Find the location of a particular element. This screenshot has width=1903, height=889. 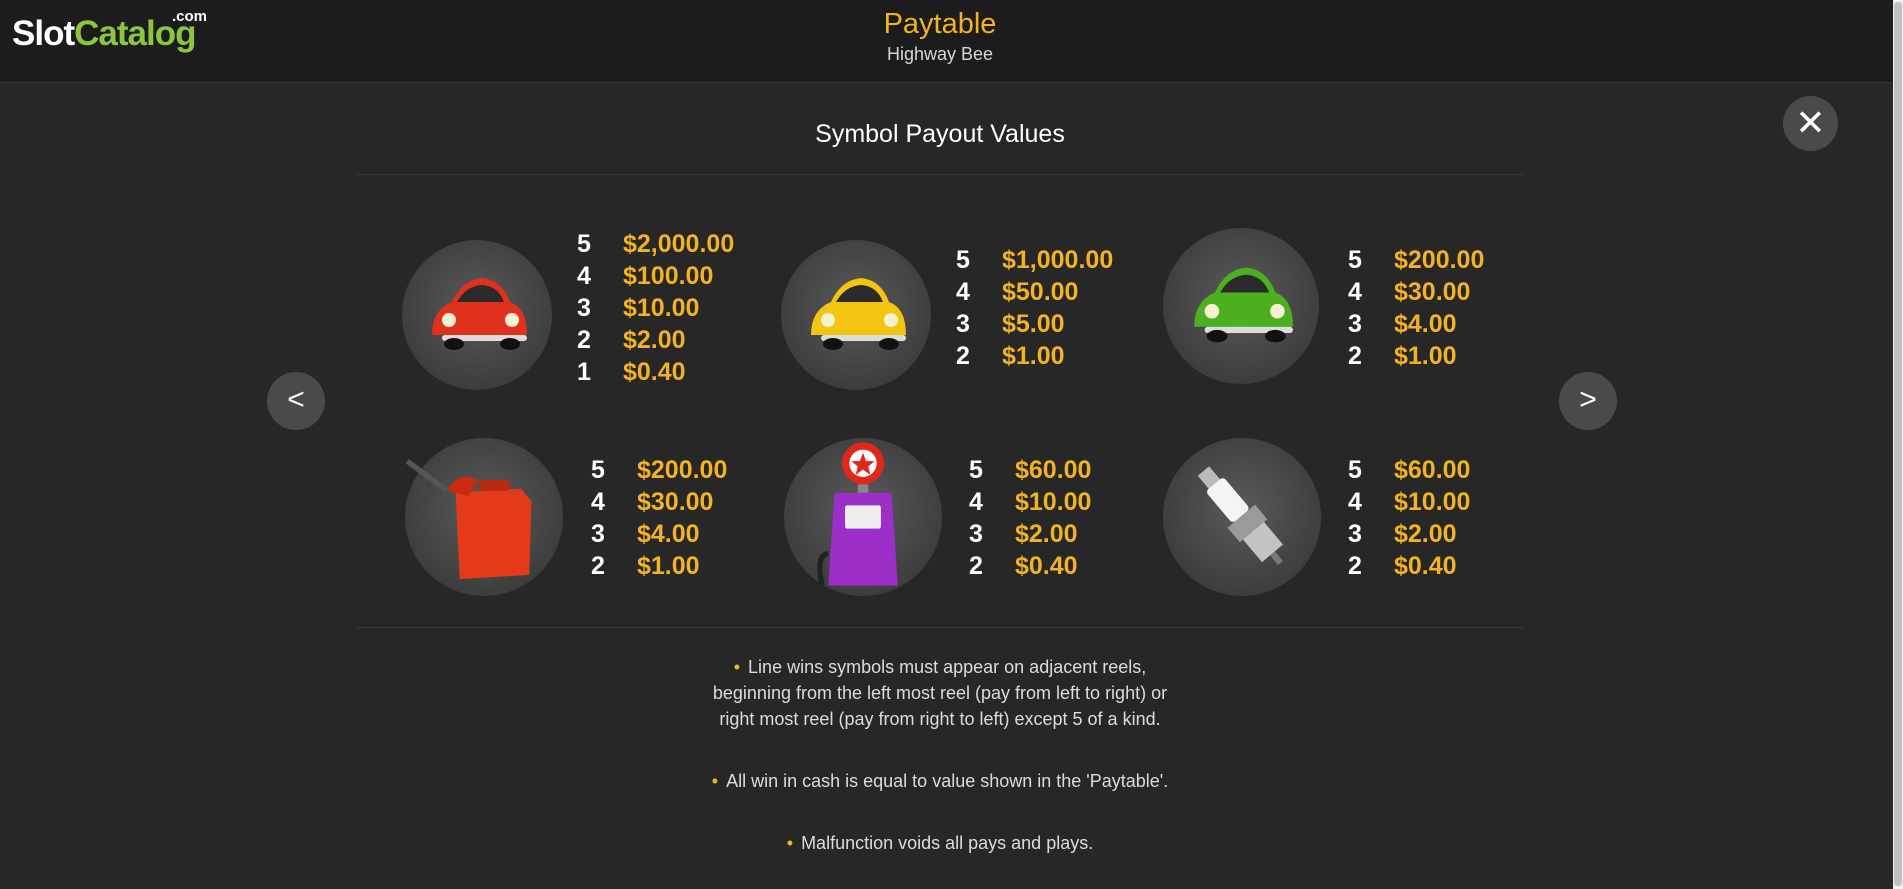

payout-row: 4 $50.00 is located at coordinates (1034, 292).